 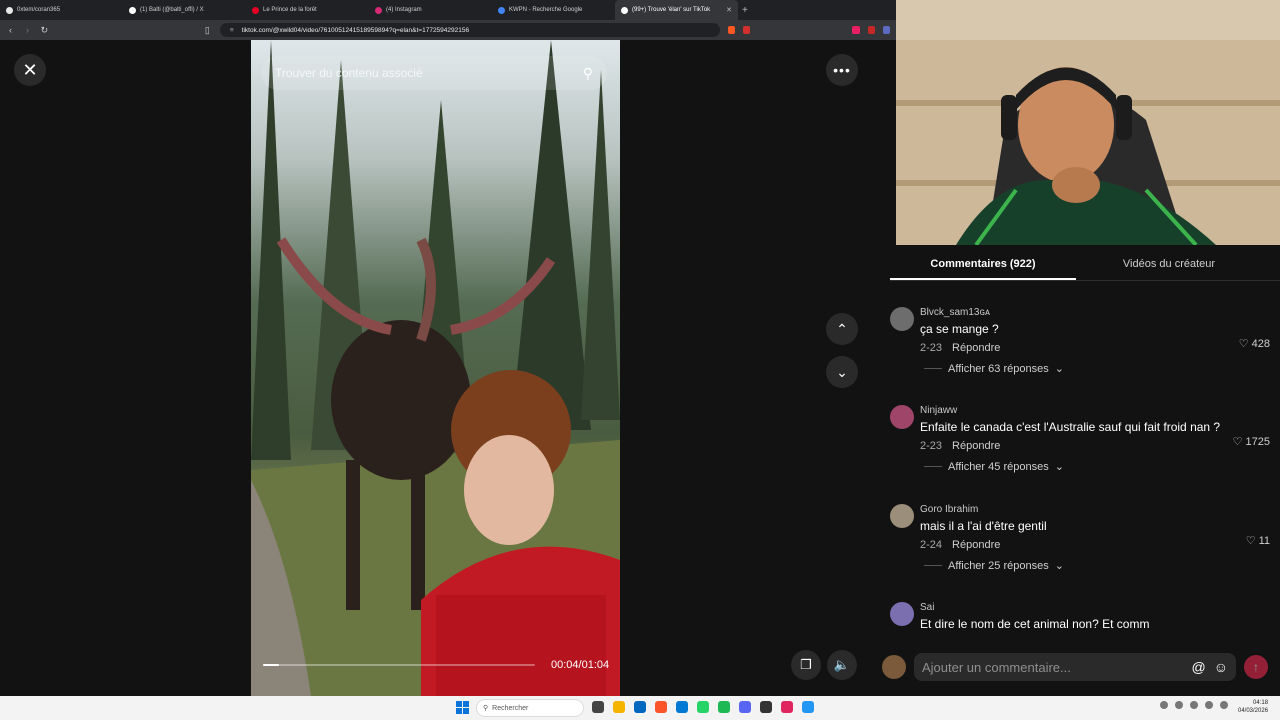 What do you see at coordinates (39, 10) in the screenshot?
I see `tab-label: 0xtem/coran365` at bounding box center [39, 10].